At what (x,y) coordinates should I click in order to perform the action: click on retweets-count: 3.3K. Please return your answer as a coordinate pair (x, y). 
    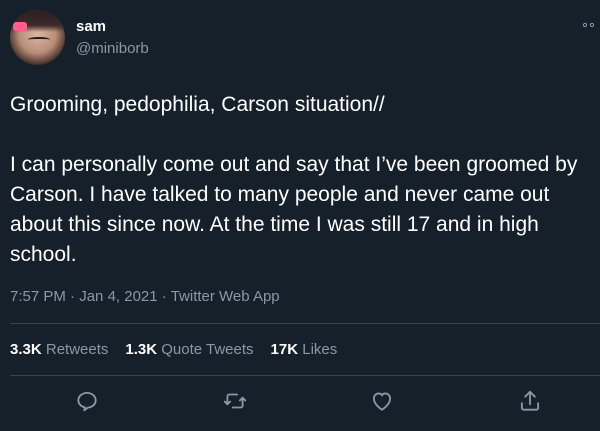
    Looking at the image, I should click on (26, 349).